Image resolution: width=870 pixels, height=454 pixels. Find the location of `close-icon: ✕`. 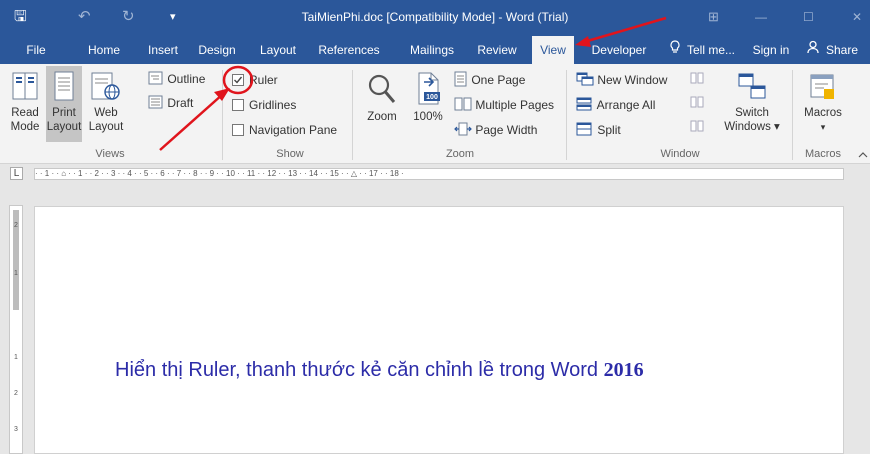

close-icon: ✕ is located at coordinates (857, 17).